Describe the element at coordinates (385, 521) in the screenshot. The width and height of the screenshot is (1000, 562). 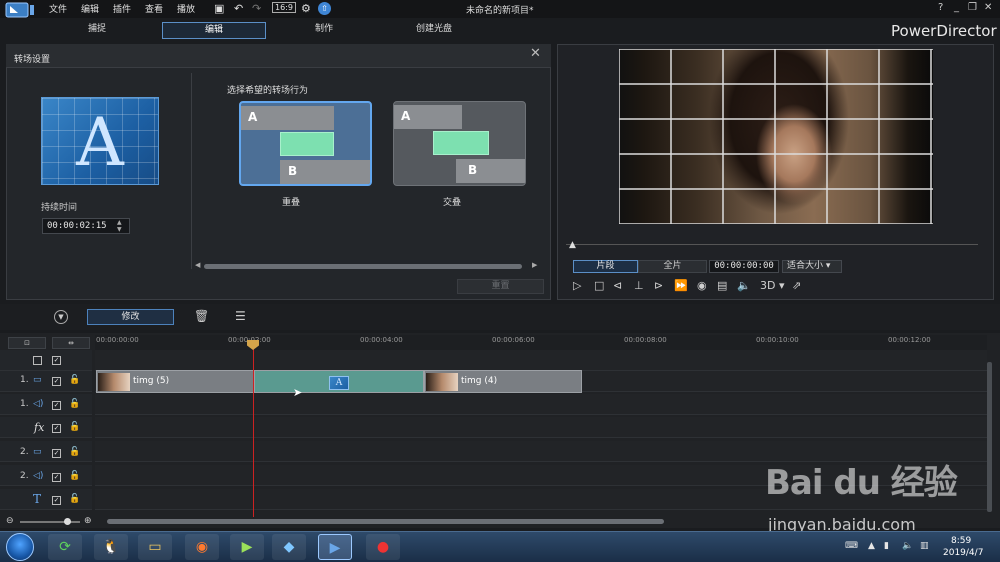
I see `timeline-horizontal-scrollbar` at that location.